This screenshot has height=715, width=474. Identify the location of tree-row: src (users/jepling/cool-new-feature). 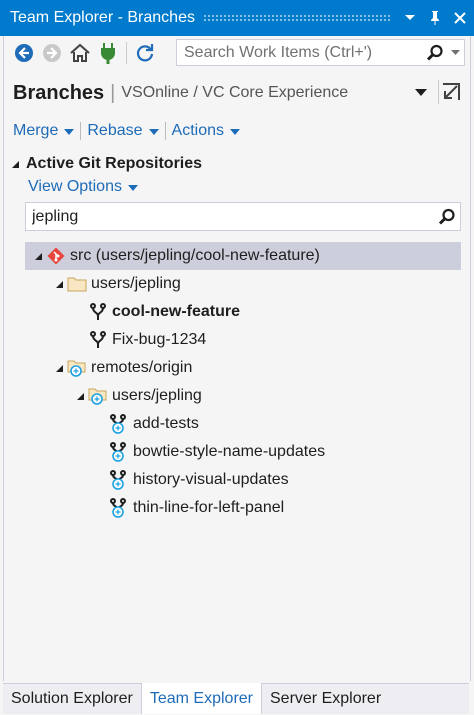
(243, 256).